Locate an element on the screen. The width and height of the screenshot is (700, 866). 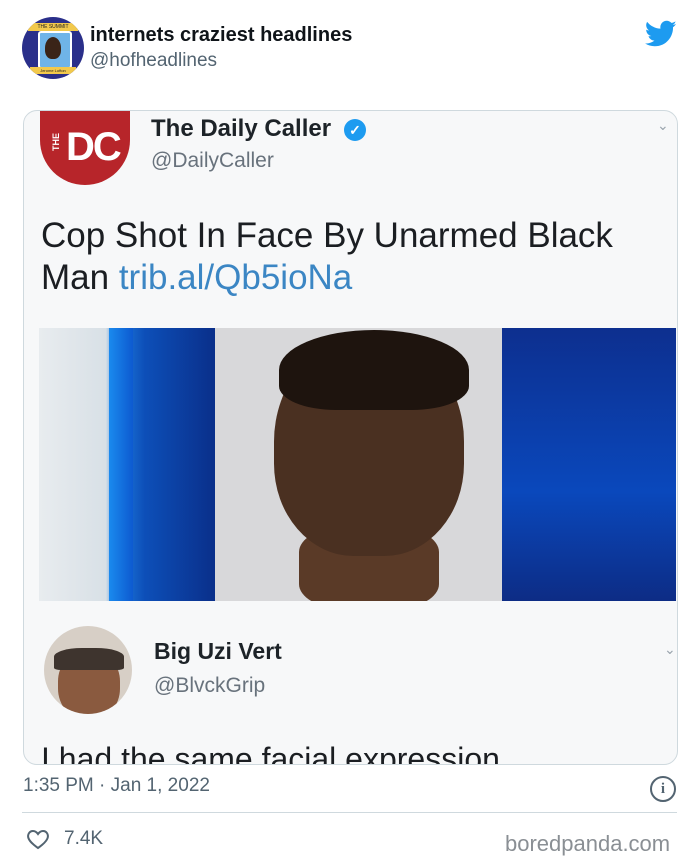
verified-icon: ✓ is located at coordinates (355, 130).